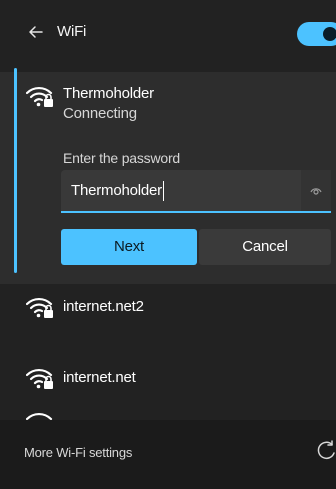  Describe the element at coordinates (117, 191) in the screenshot. I see `password-value: Thermoholder` at that location.